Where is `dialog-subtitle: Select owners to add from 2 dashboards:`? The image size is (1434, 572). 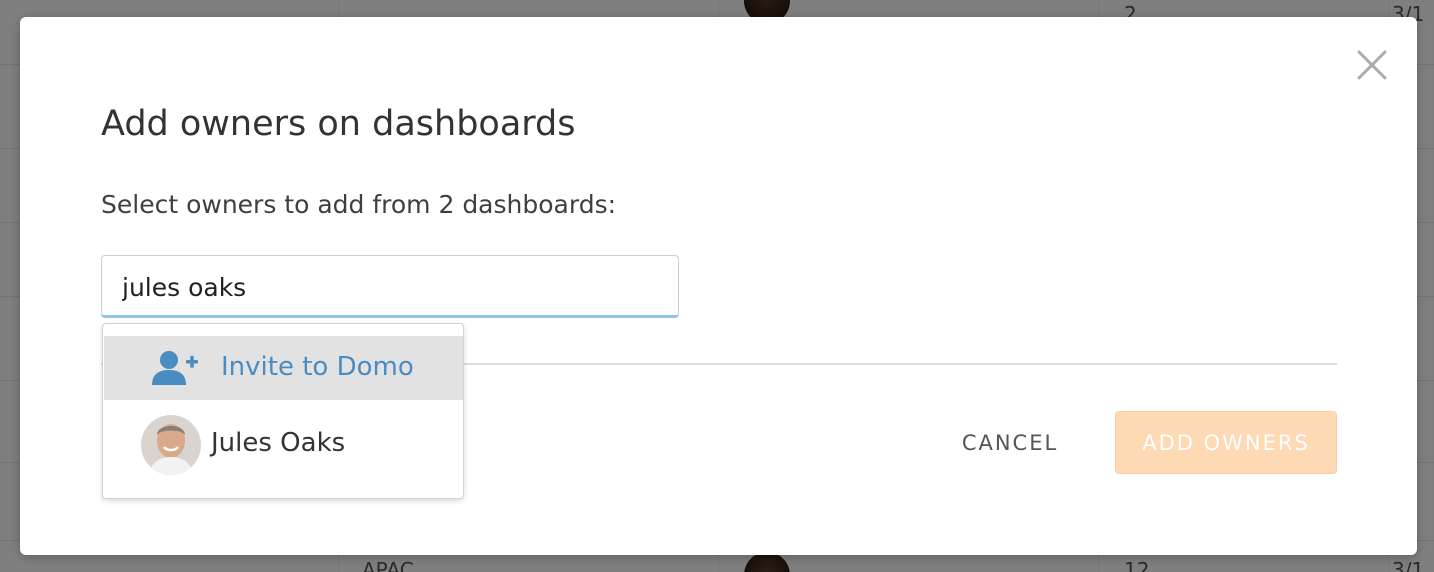
dialog-subtitle: Select owners to add from 2 dashboards: is located at coordinates (359, 204).